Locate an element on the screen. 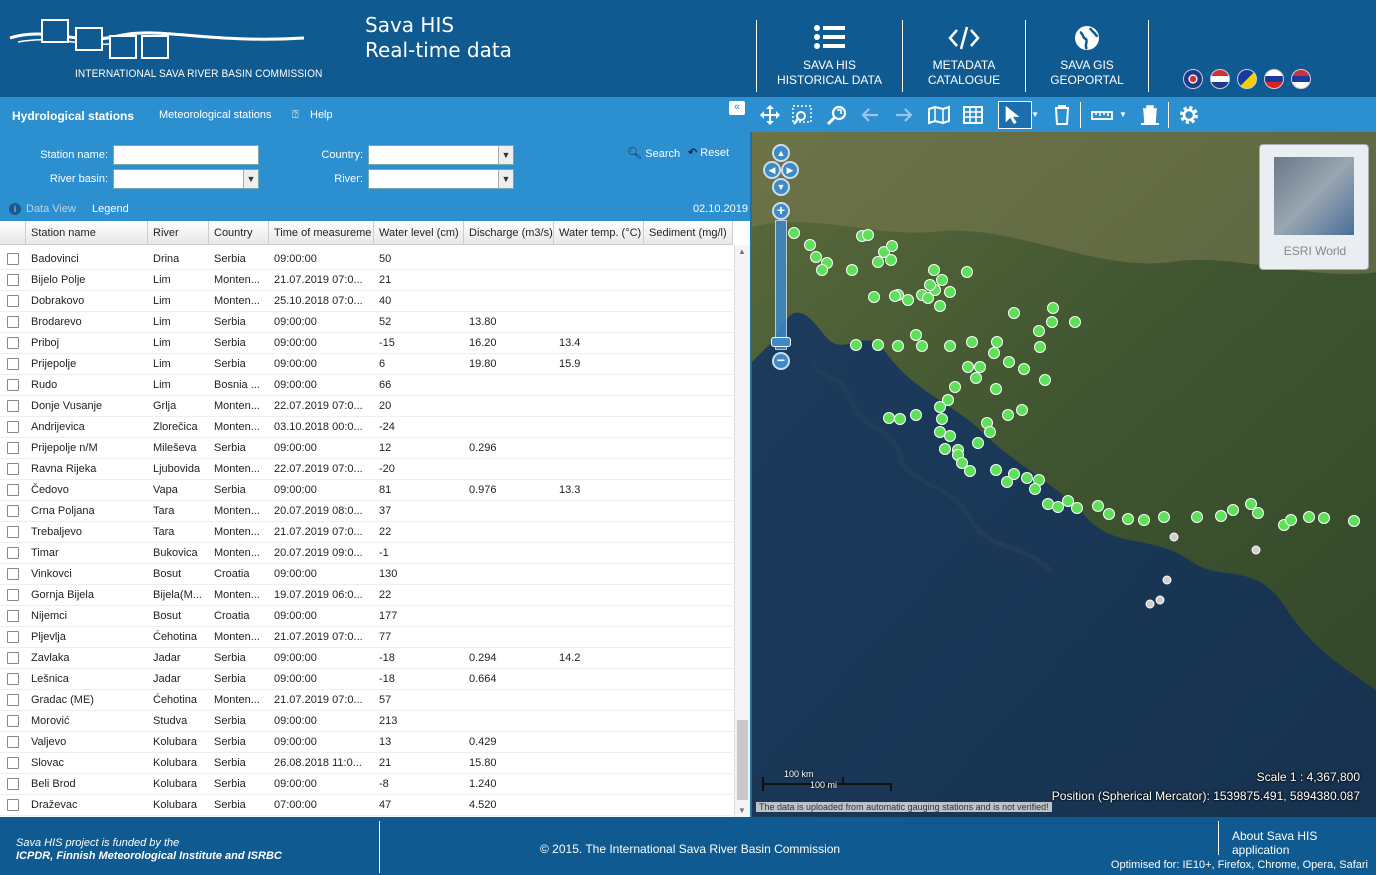 This screenshot has height=875, width=1376. zoom-in-icon: + is located at coordinates (781, 211).